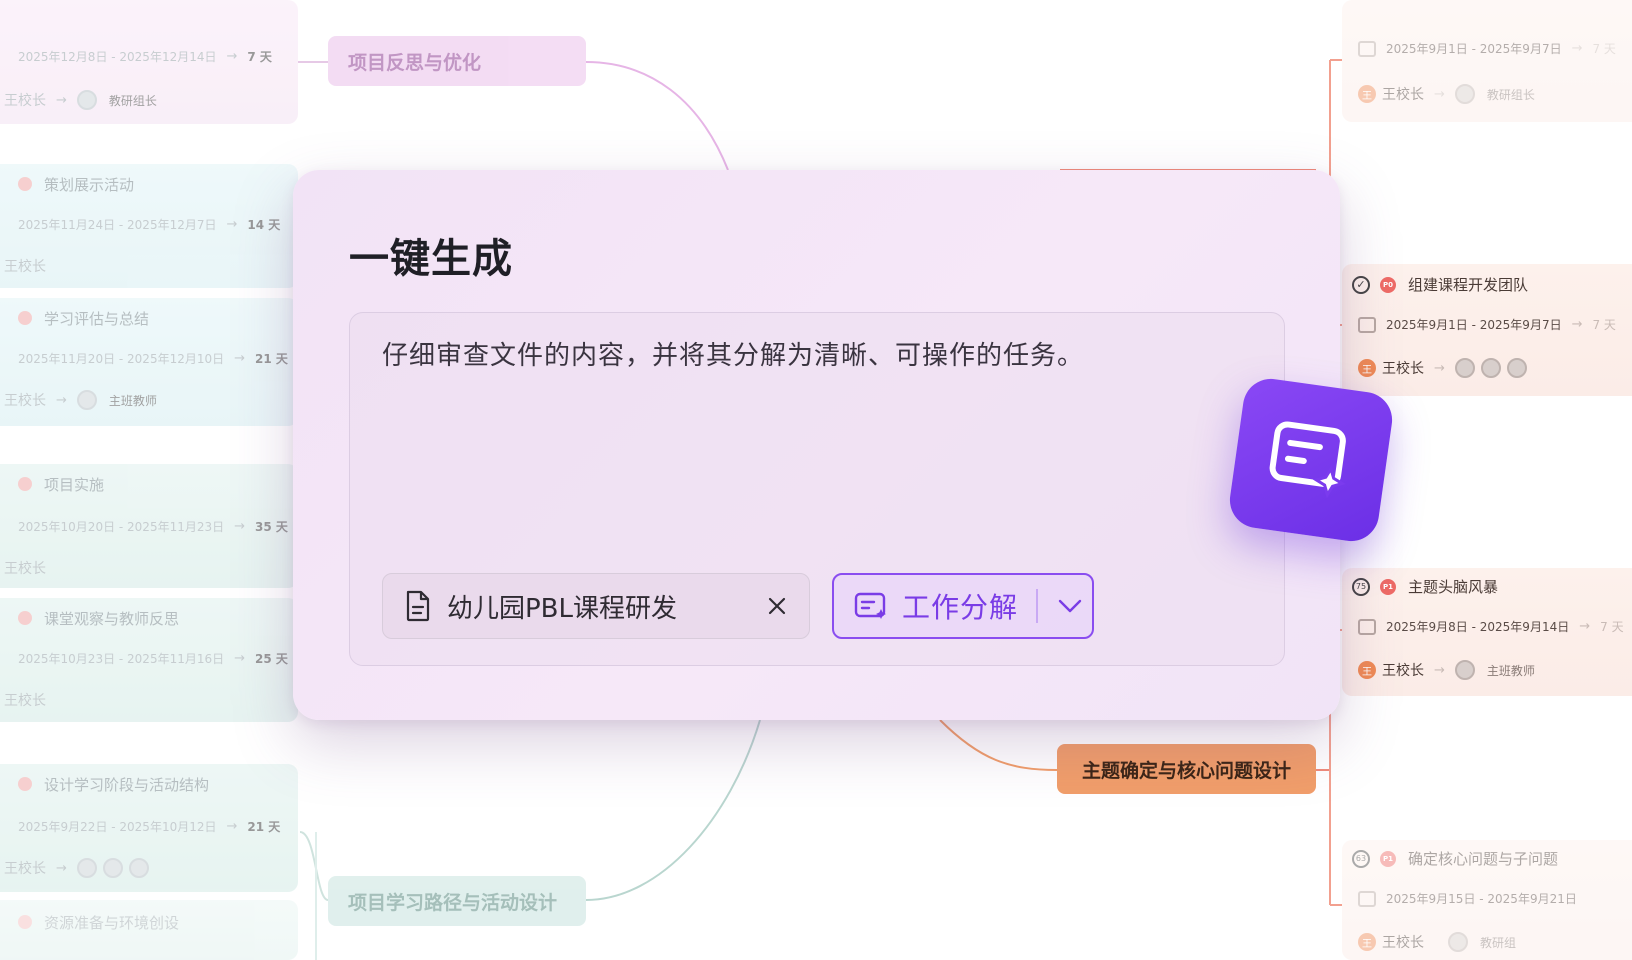  Describe the element at coordinates (154, 784) in the screenshot. I see `task-card-title-row: 设计学习阶段与活动结构` at that location.